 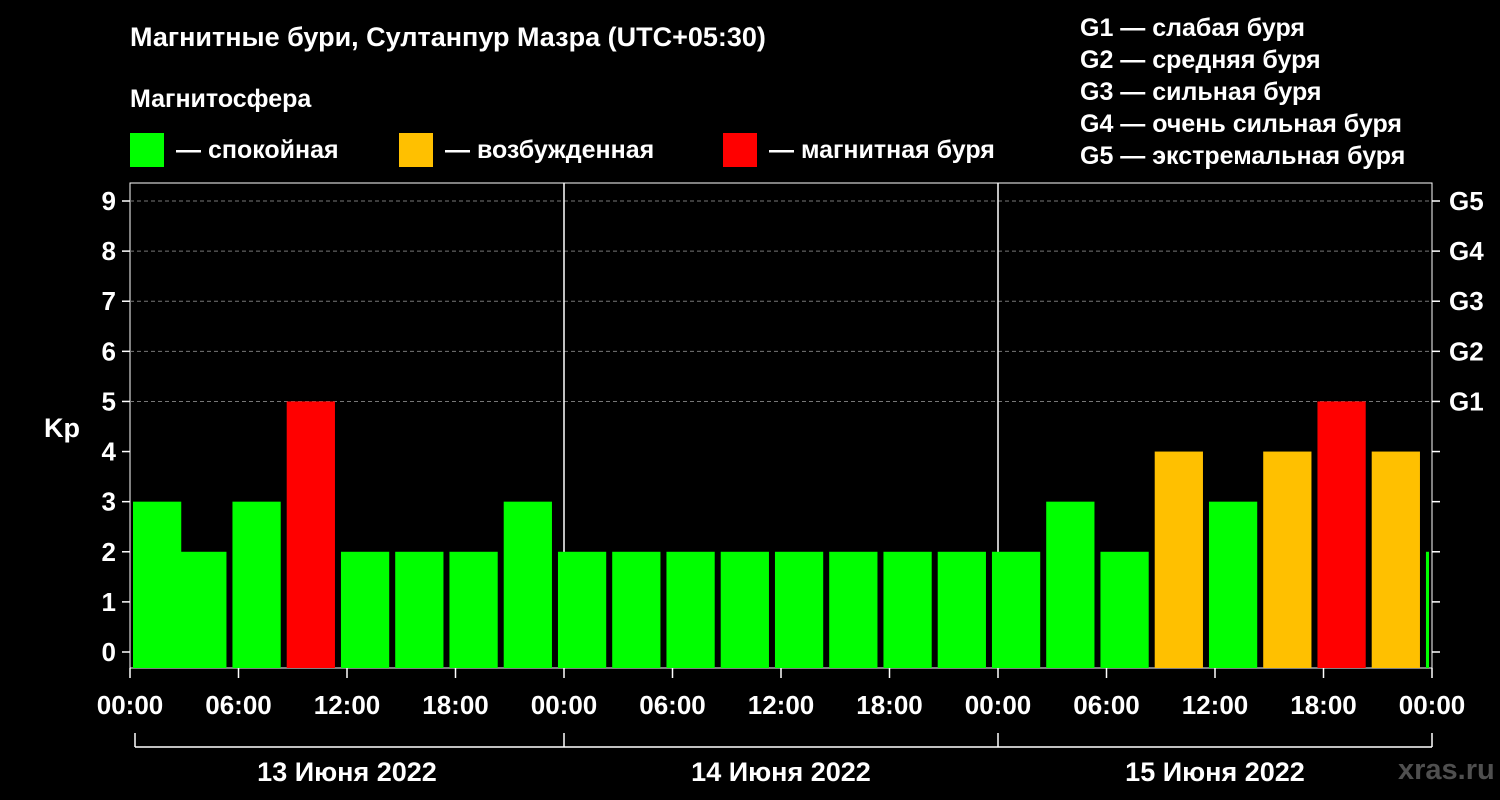 I want to click on y-tick-label: 1, so click(x=109, y=602).